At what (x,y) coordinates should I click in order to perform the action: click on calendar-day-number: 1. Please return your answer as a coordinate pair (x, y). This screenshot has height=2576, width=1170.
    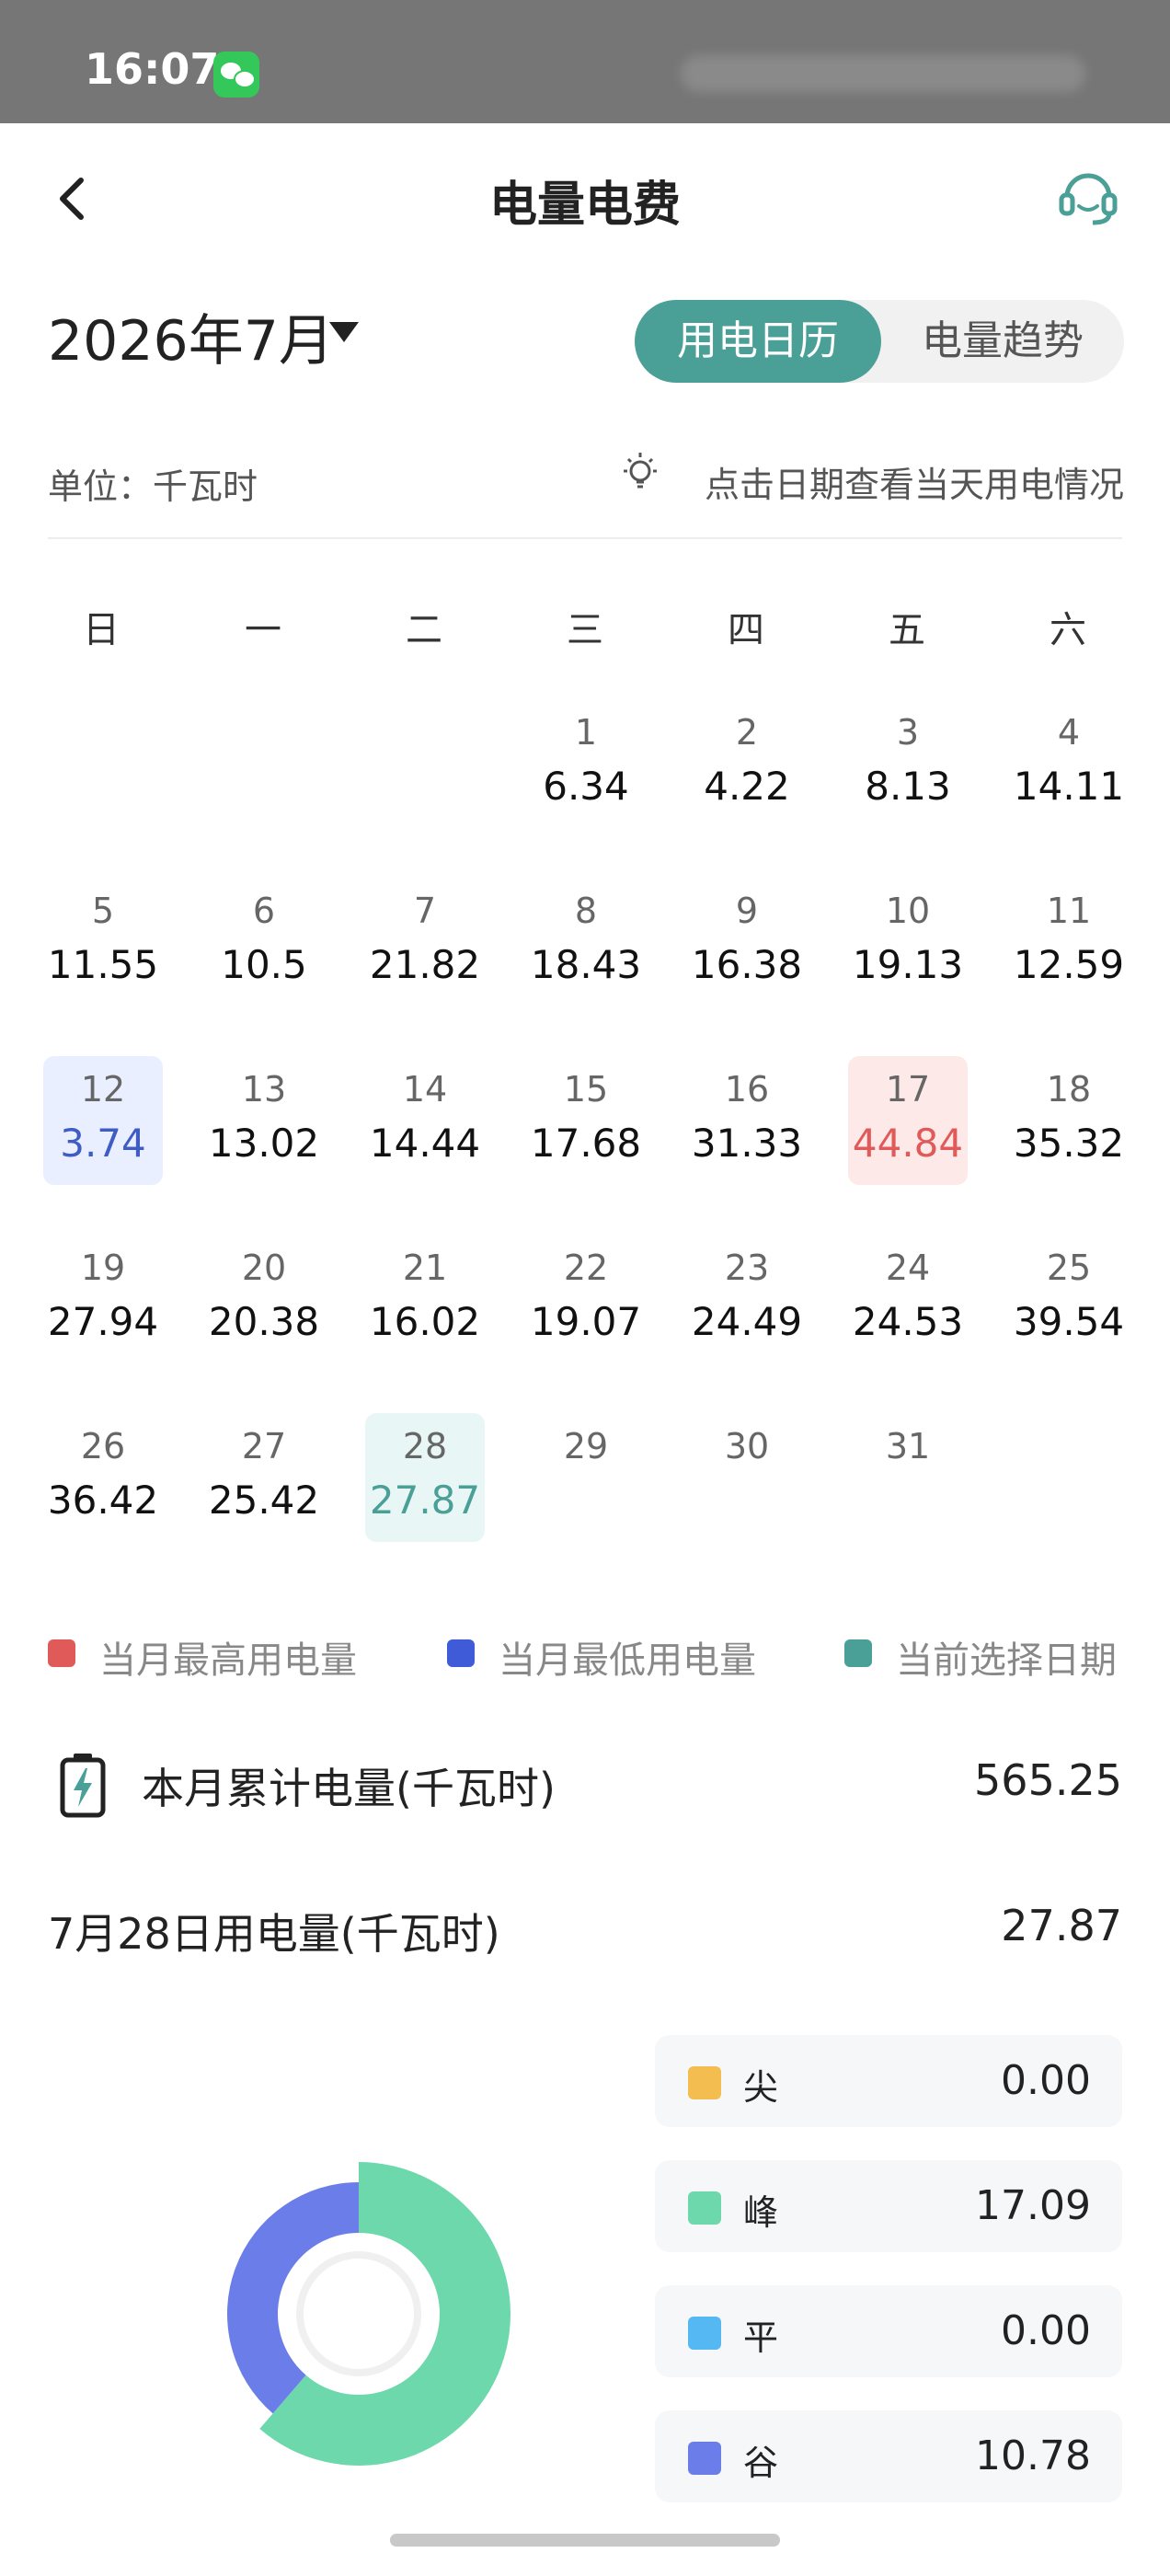
    Looking at the image, I should click on (586, 732).